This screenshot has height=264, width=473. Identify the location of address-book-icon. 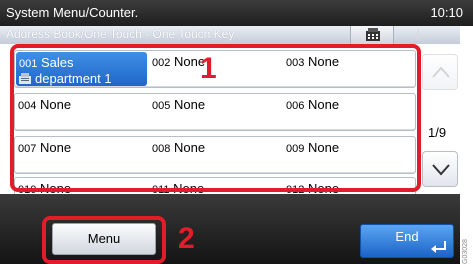
(373, 34).